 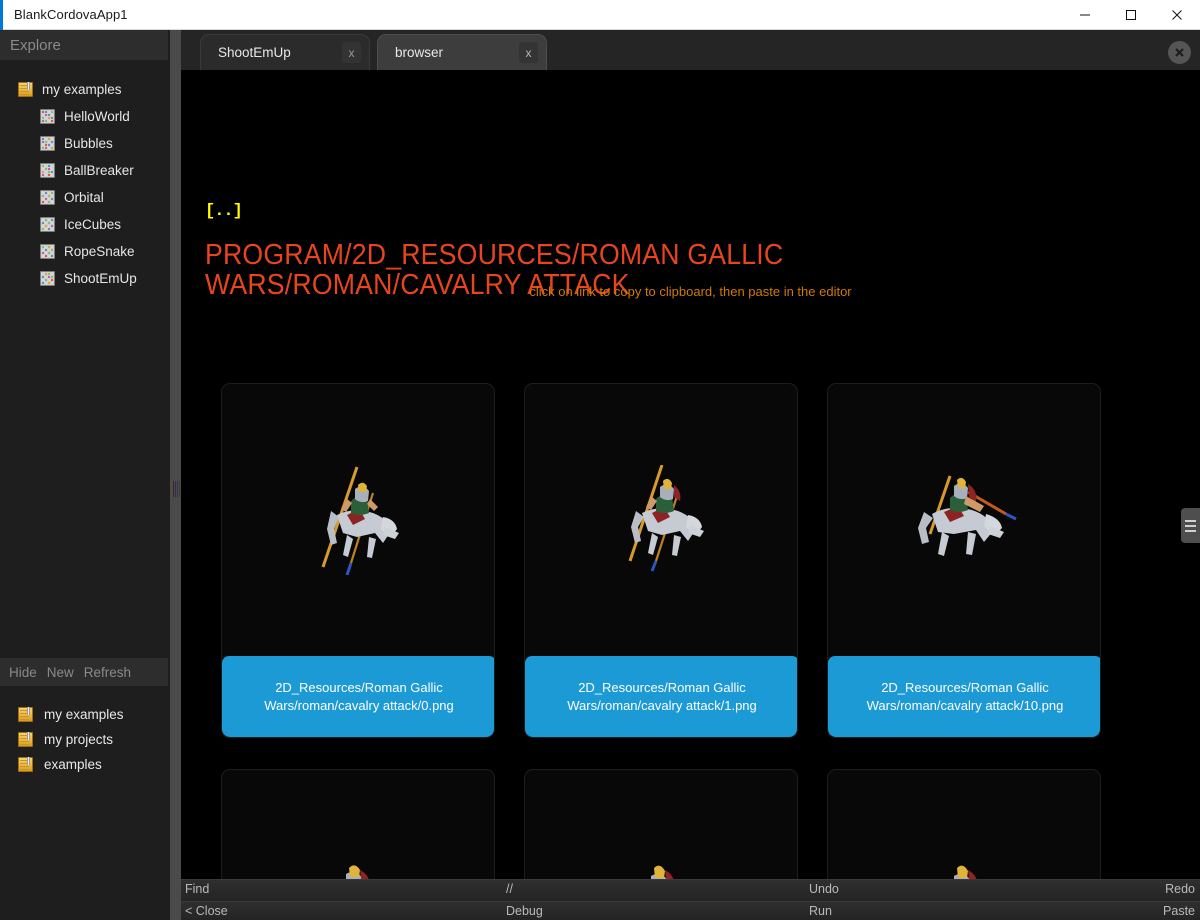 What do you see at coordinates (97, 116) in the screenshot?
I see `tree-item-label: HelloWorld` at bounding box center [97, 116].